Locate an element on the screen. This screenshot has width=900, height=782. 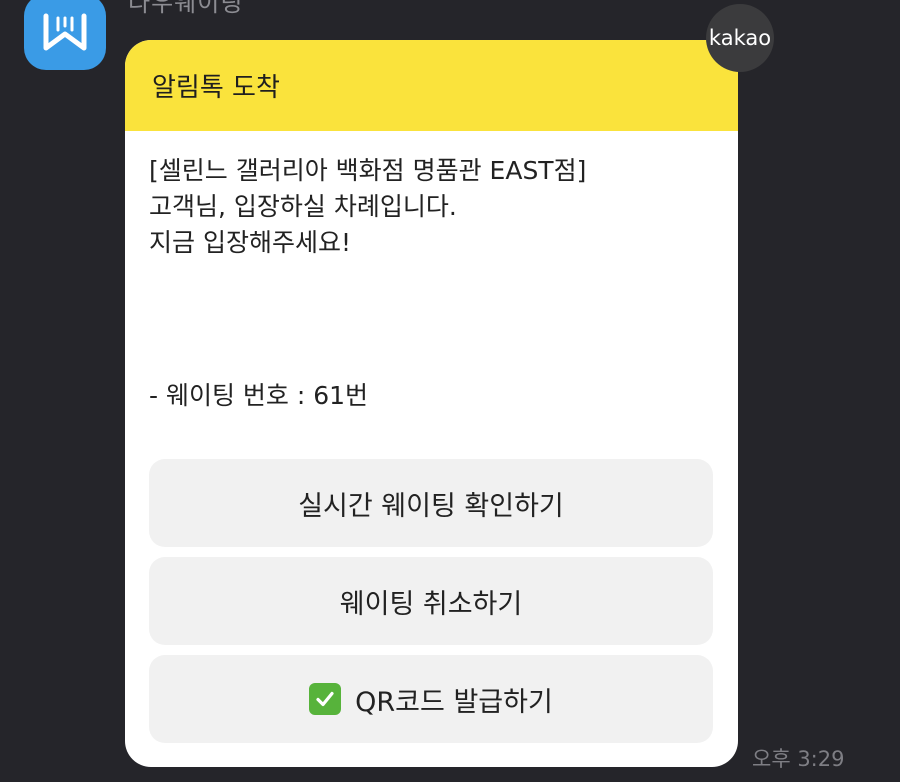
waiting-number: - 웨이팅 번호 : 61번 is located at coordinates (259, 395).